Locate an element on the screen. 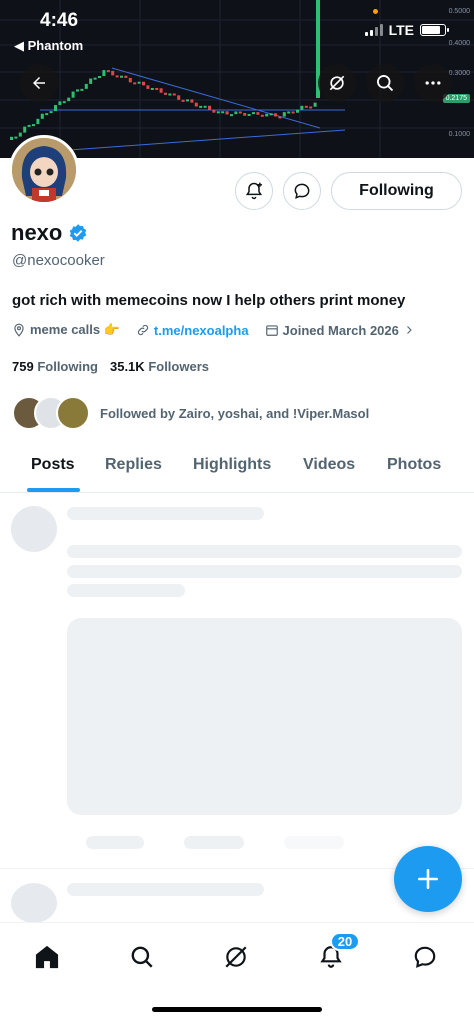  home-icon is located at coordinates (47, 957).